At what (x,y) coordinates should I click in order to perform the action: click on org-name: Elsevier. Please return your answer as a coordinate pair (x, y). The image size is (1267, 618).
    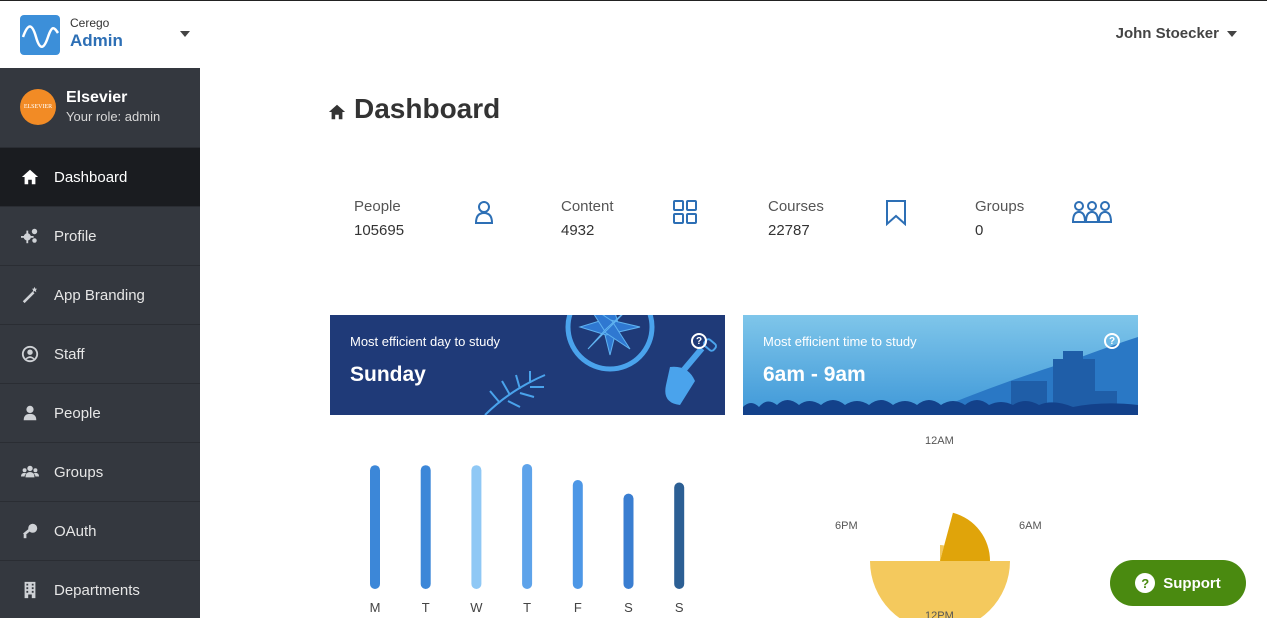
    Looking at the image, I should click on (97, 97).